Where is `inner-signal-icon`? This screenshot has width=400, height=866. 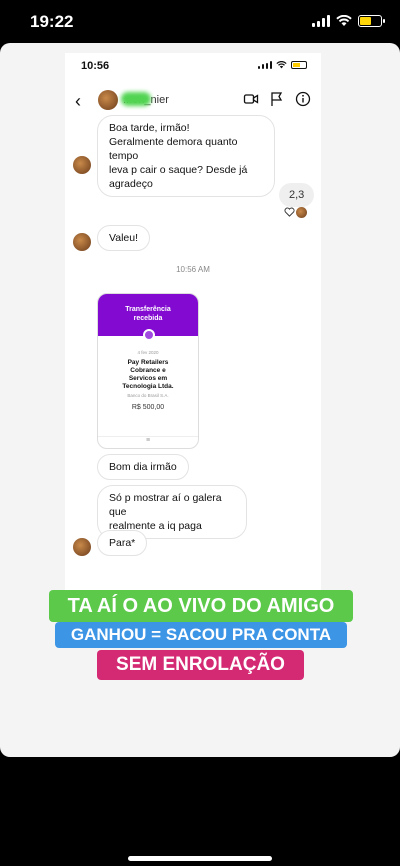
inner-signal-icon is located at coordinates (265, 65).